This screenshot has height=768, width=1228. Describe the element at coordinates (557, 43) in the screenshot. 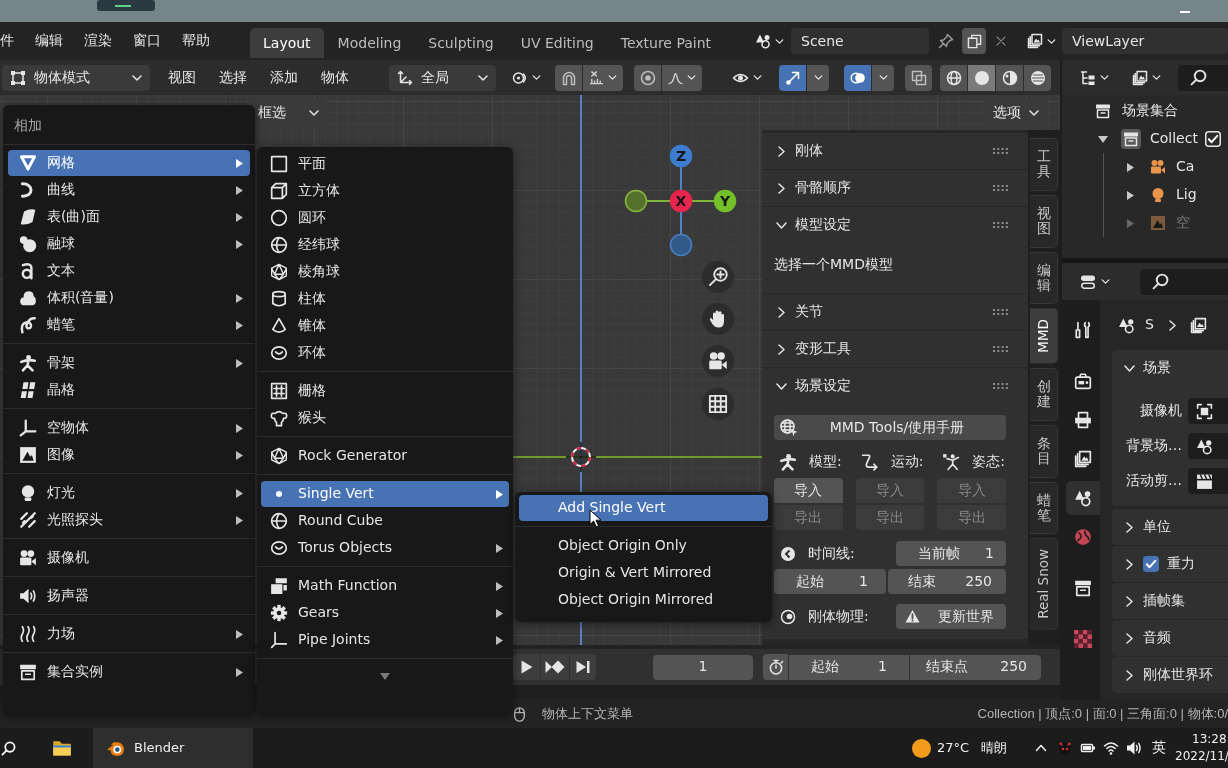

I see `workspace-tab: UV Editing` at that location.